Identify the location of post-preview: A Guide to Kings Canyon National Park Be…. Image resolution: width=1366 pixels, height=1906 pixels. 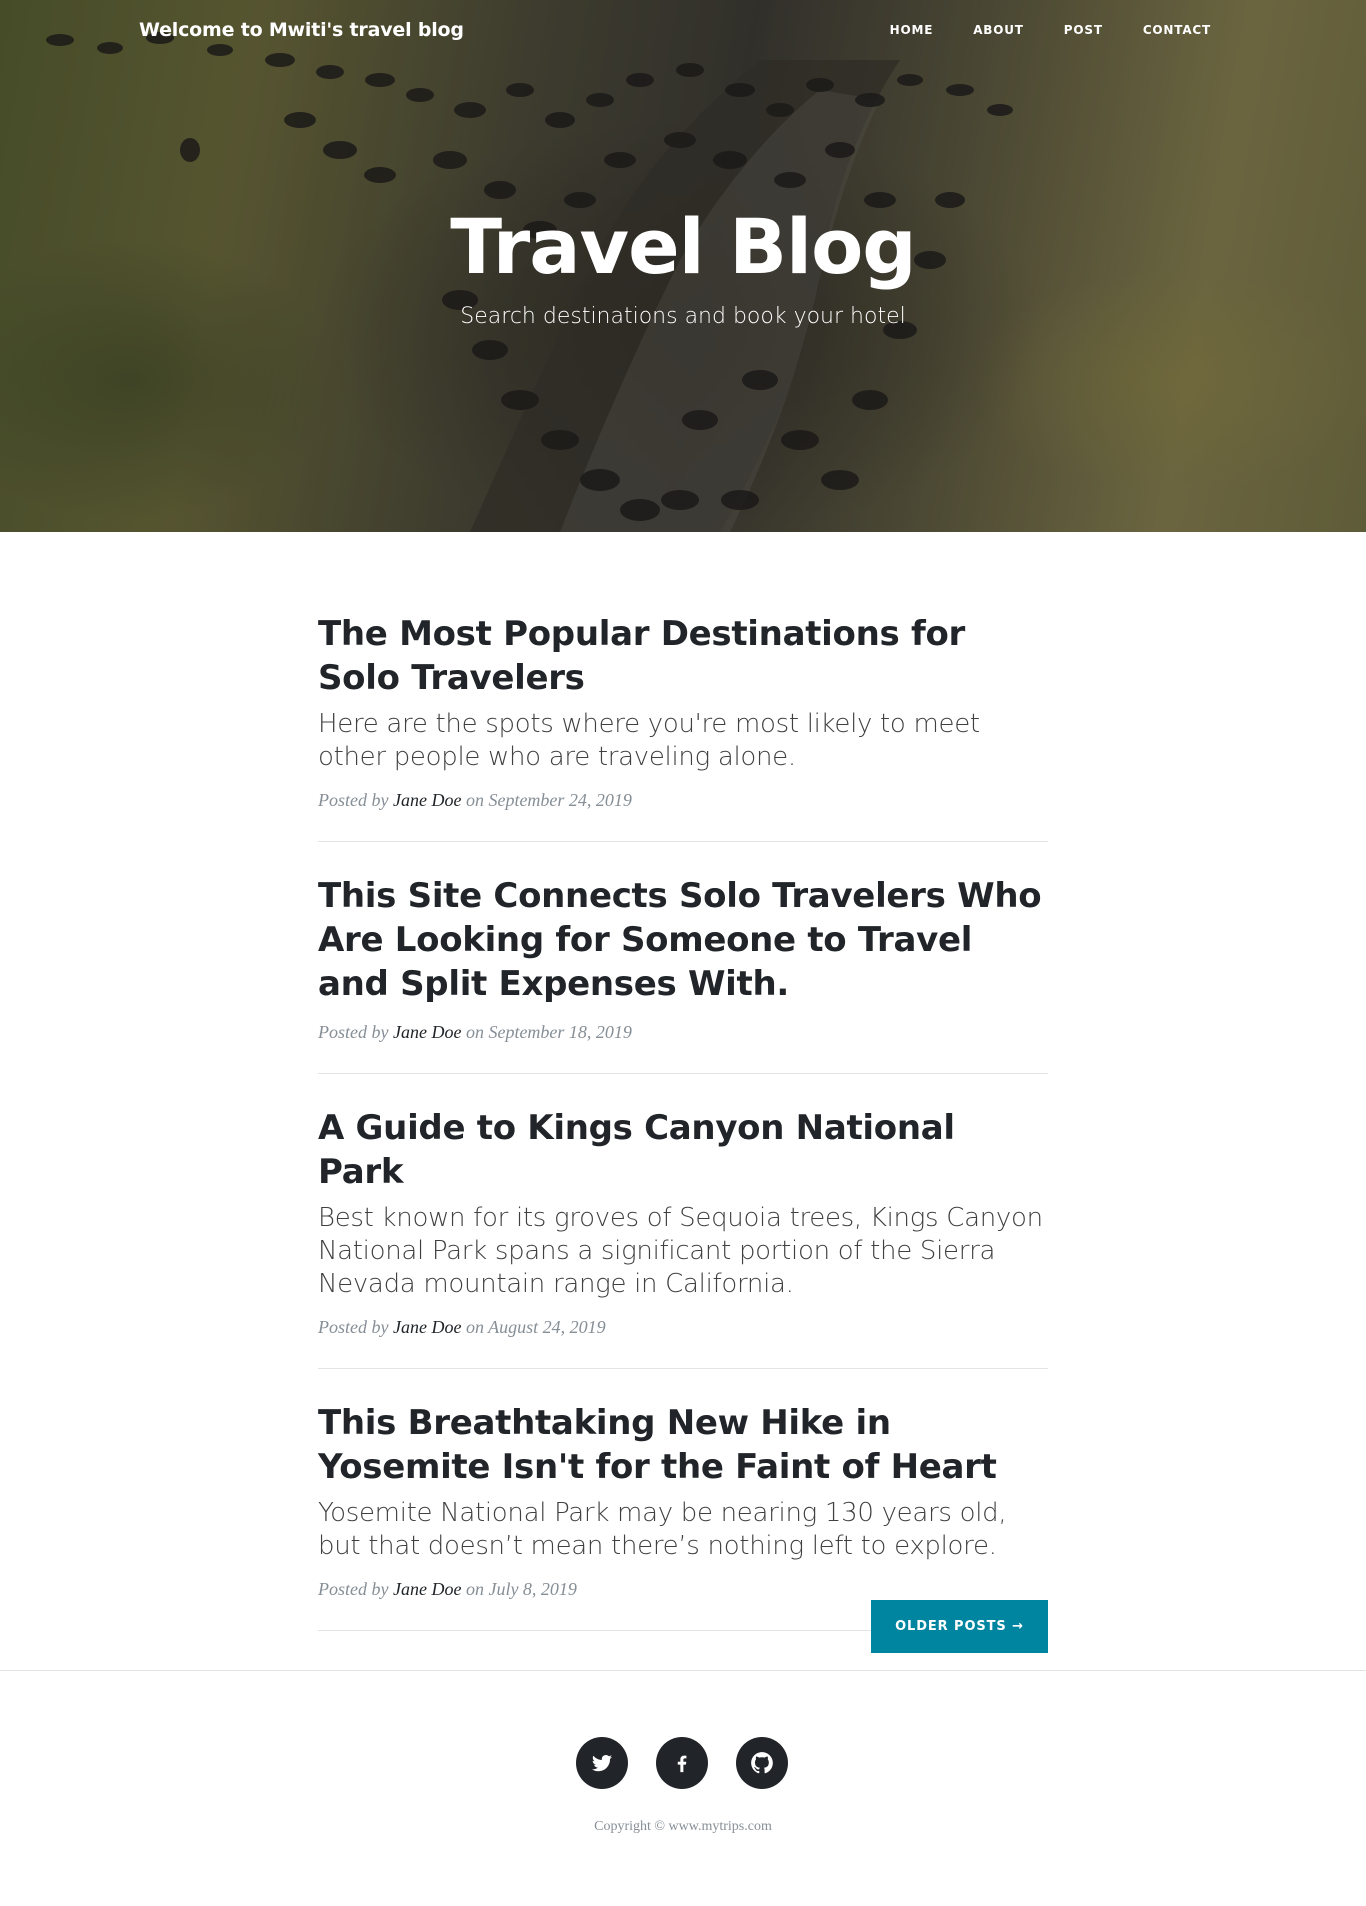
(683, 1237).